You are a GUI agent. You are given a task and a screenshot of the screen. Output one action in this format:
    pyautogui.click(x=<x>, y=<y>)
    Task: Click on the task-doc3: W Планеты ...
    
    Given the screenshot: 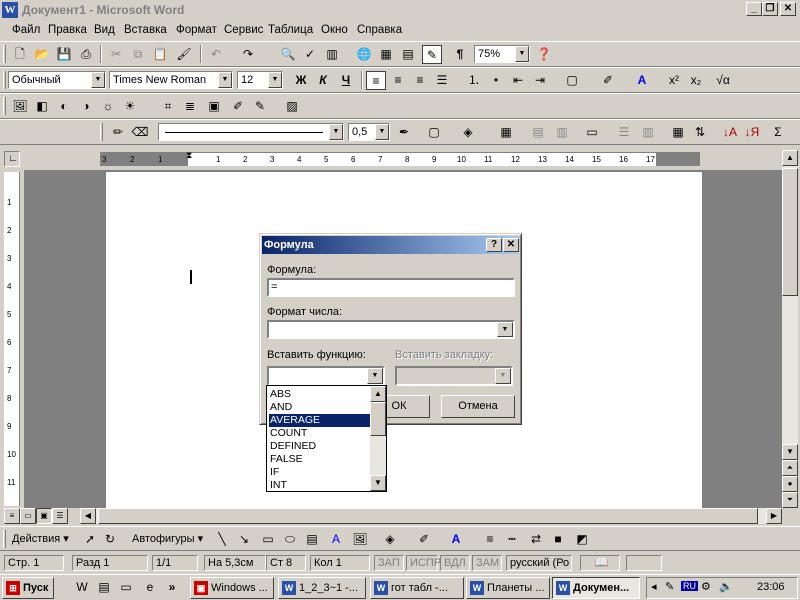 What is the action you would take?
    pyautogui.click(x=508, y=588)
    